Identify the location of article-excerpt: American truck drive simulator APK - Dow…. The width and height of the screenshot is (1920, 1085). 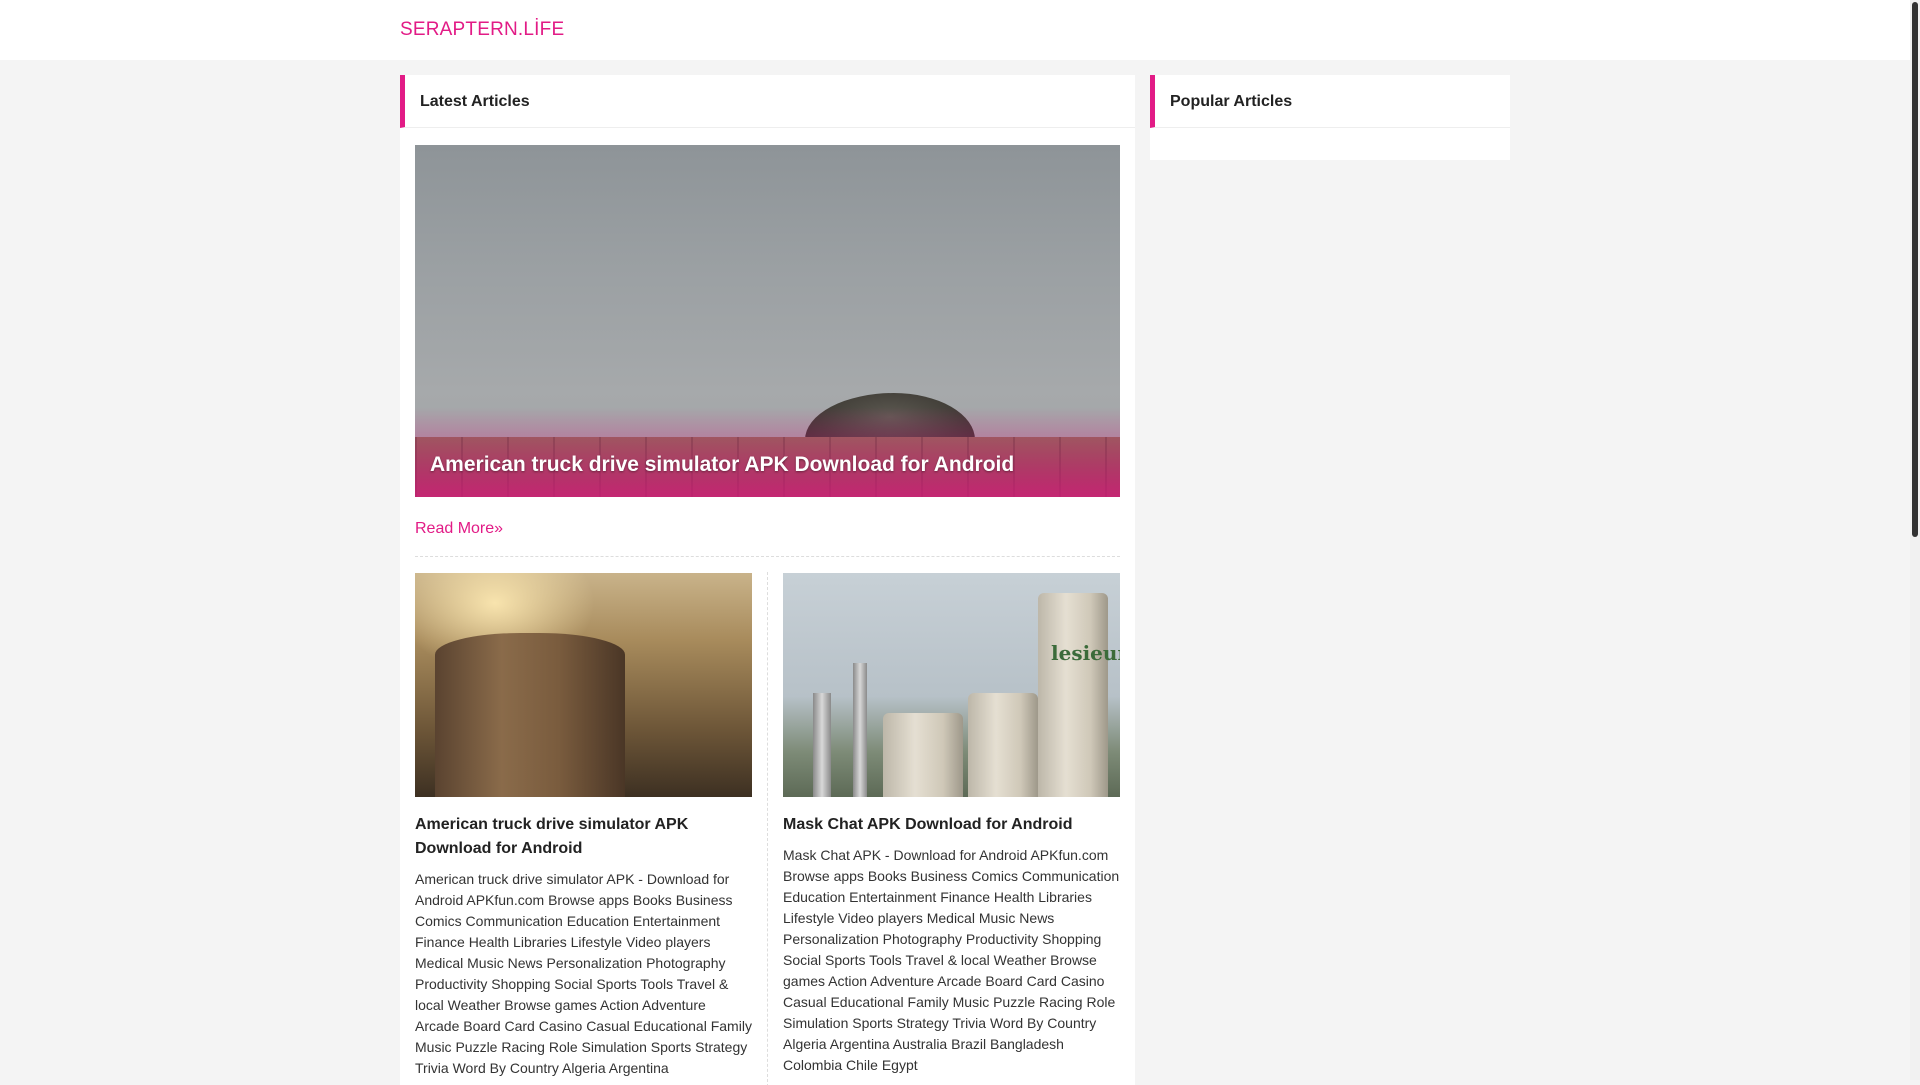
(583, 973).